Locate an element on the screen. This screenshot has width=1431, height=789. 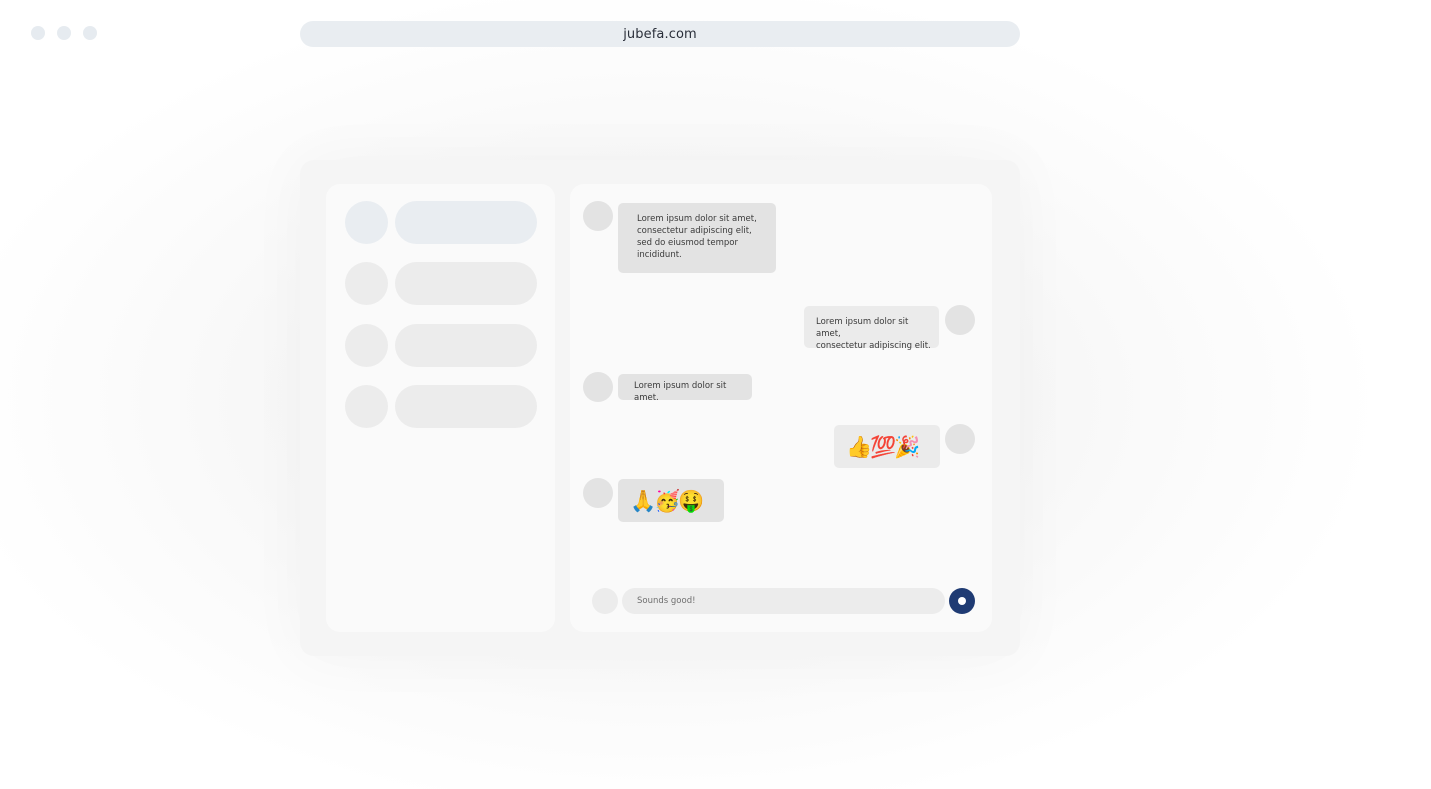
message-bubble-incoming: Lorem ipsum dolor sit amet. is located at coordinates (685, 388).